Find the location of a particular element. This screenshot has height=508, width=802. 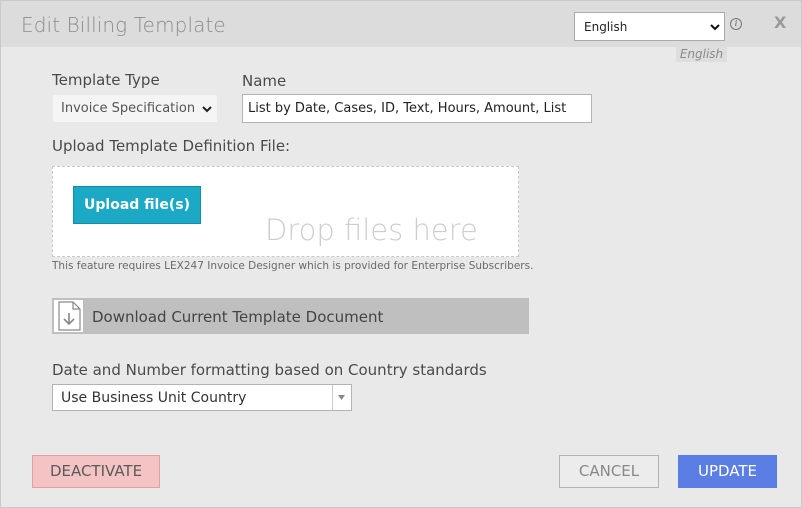

template-type-select: Invoice Specification is located at coordinates (135, 108).